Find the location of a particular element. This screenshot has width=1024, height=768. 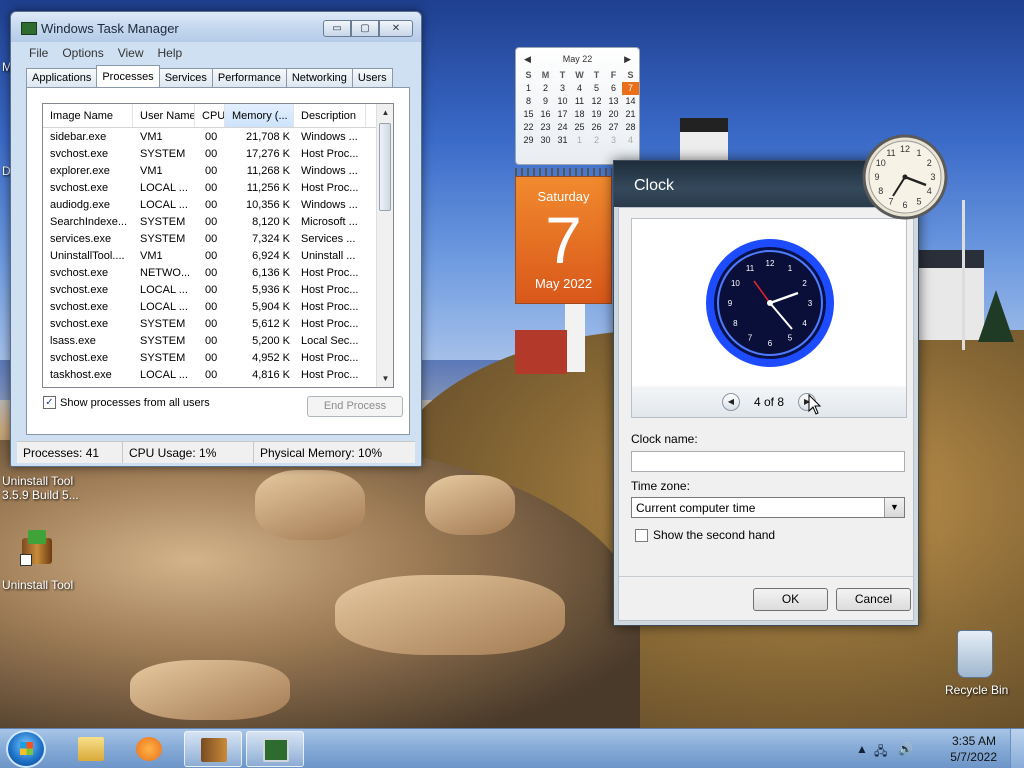

calendar-day-cell: 22 is located at coordinates (528, 127).